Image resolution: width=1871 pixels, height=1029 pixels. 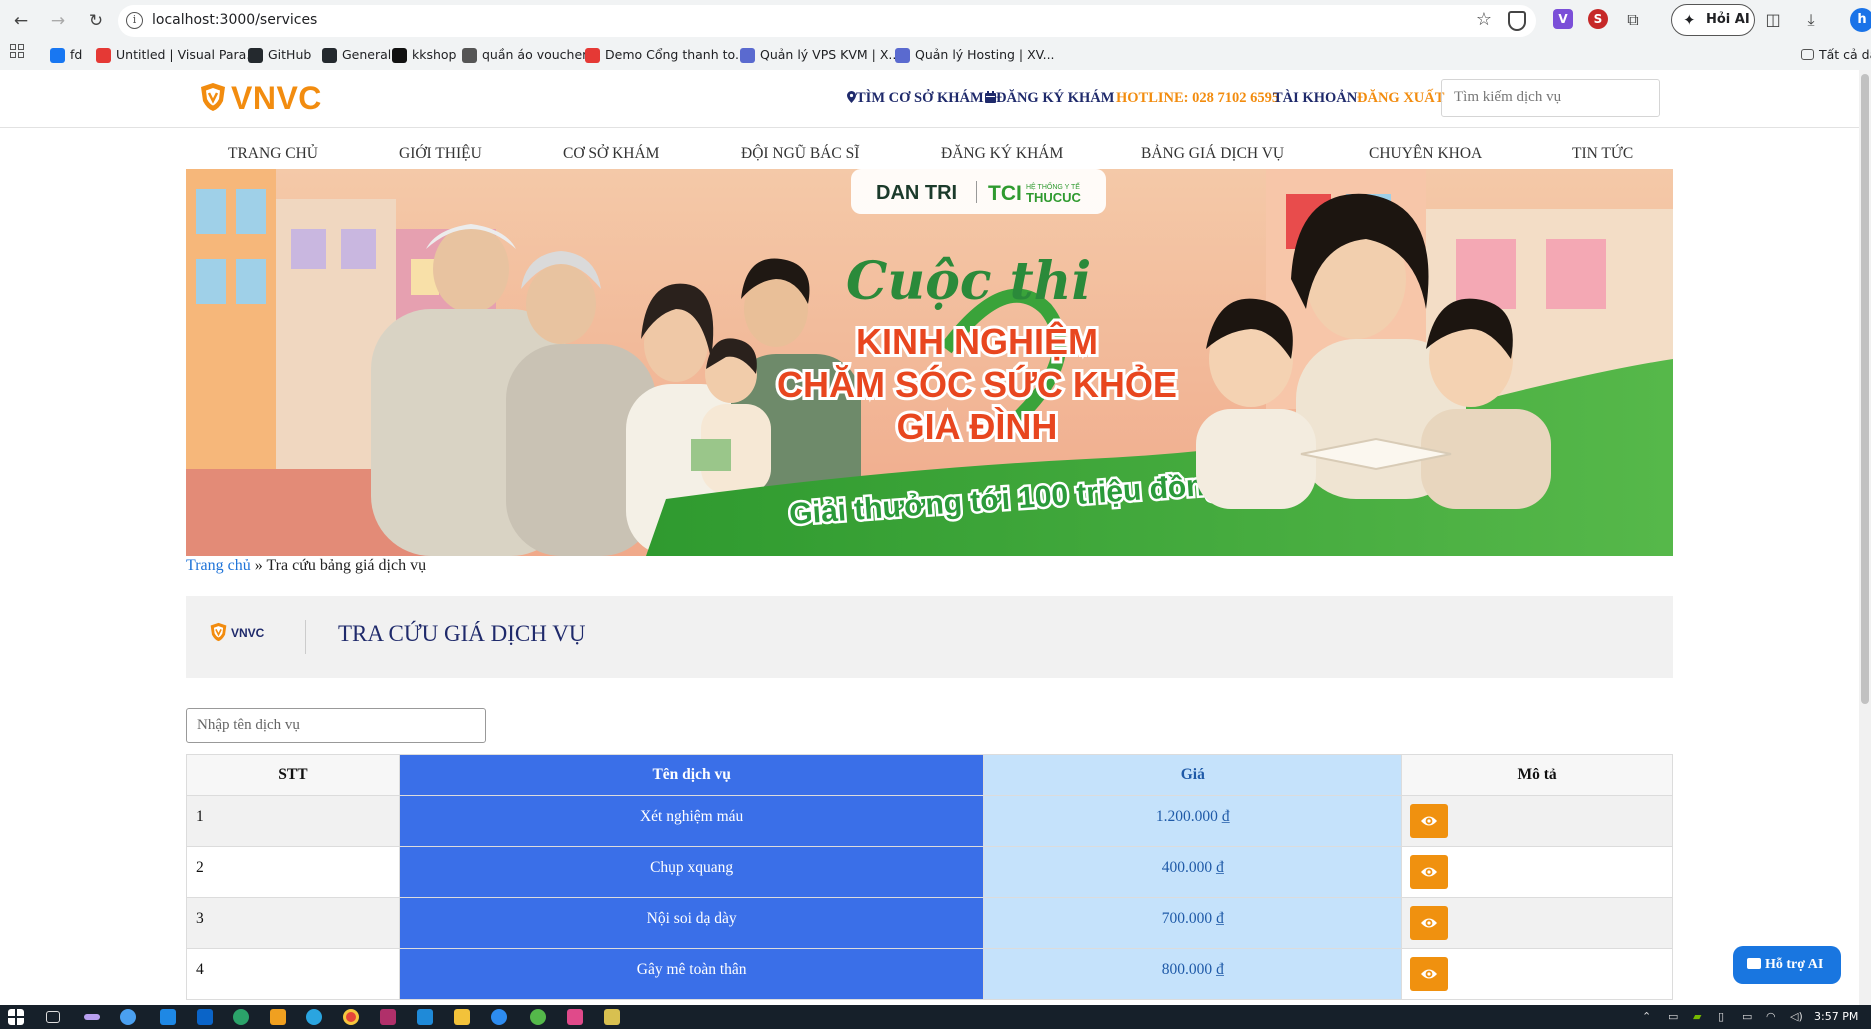 I want to click on split-view-icon: ◫, so click(x=1773, y=20).